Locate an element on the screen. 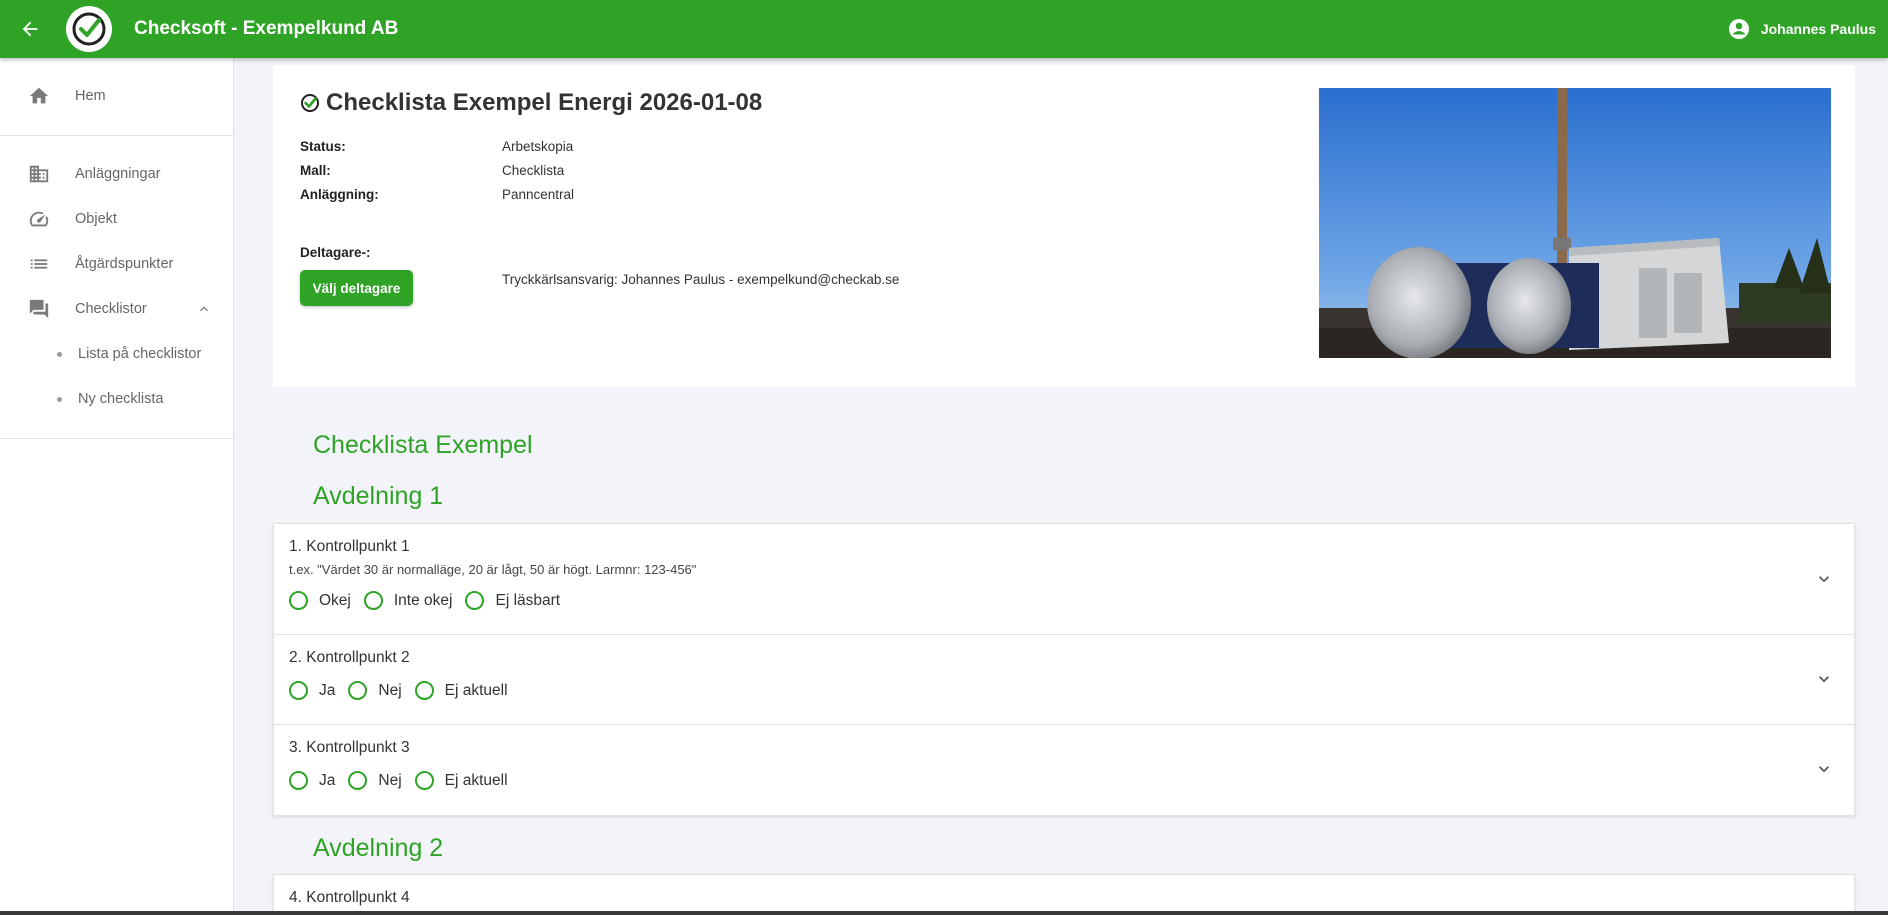 Image resolution: width=1888 pixels, height=915 pixels. chevron-up-icon is located at coordinates (204, 309).